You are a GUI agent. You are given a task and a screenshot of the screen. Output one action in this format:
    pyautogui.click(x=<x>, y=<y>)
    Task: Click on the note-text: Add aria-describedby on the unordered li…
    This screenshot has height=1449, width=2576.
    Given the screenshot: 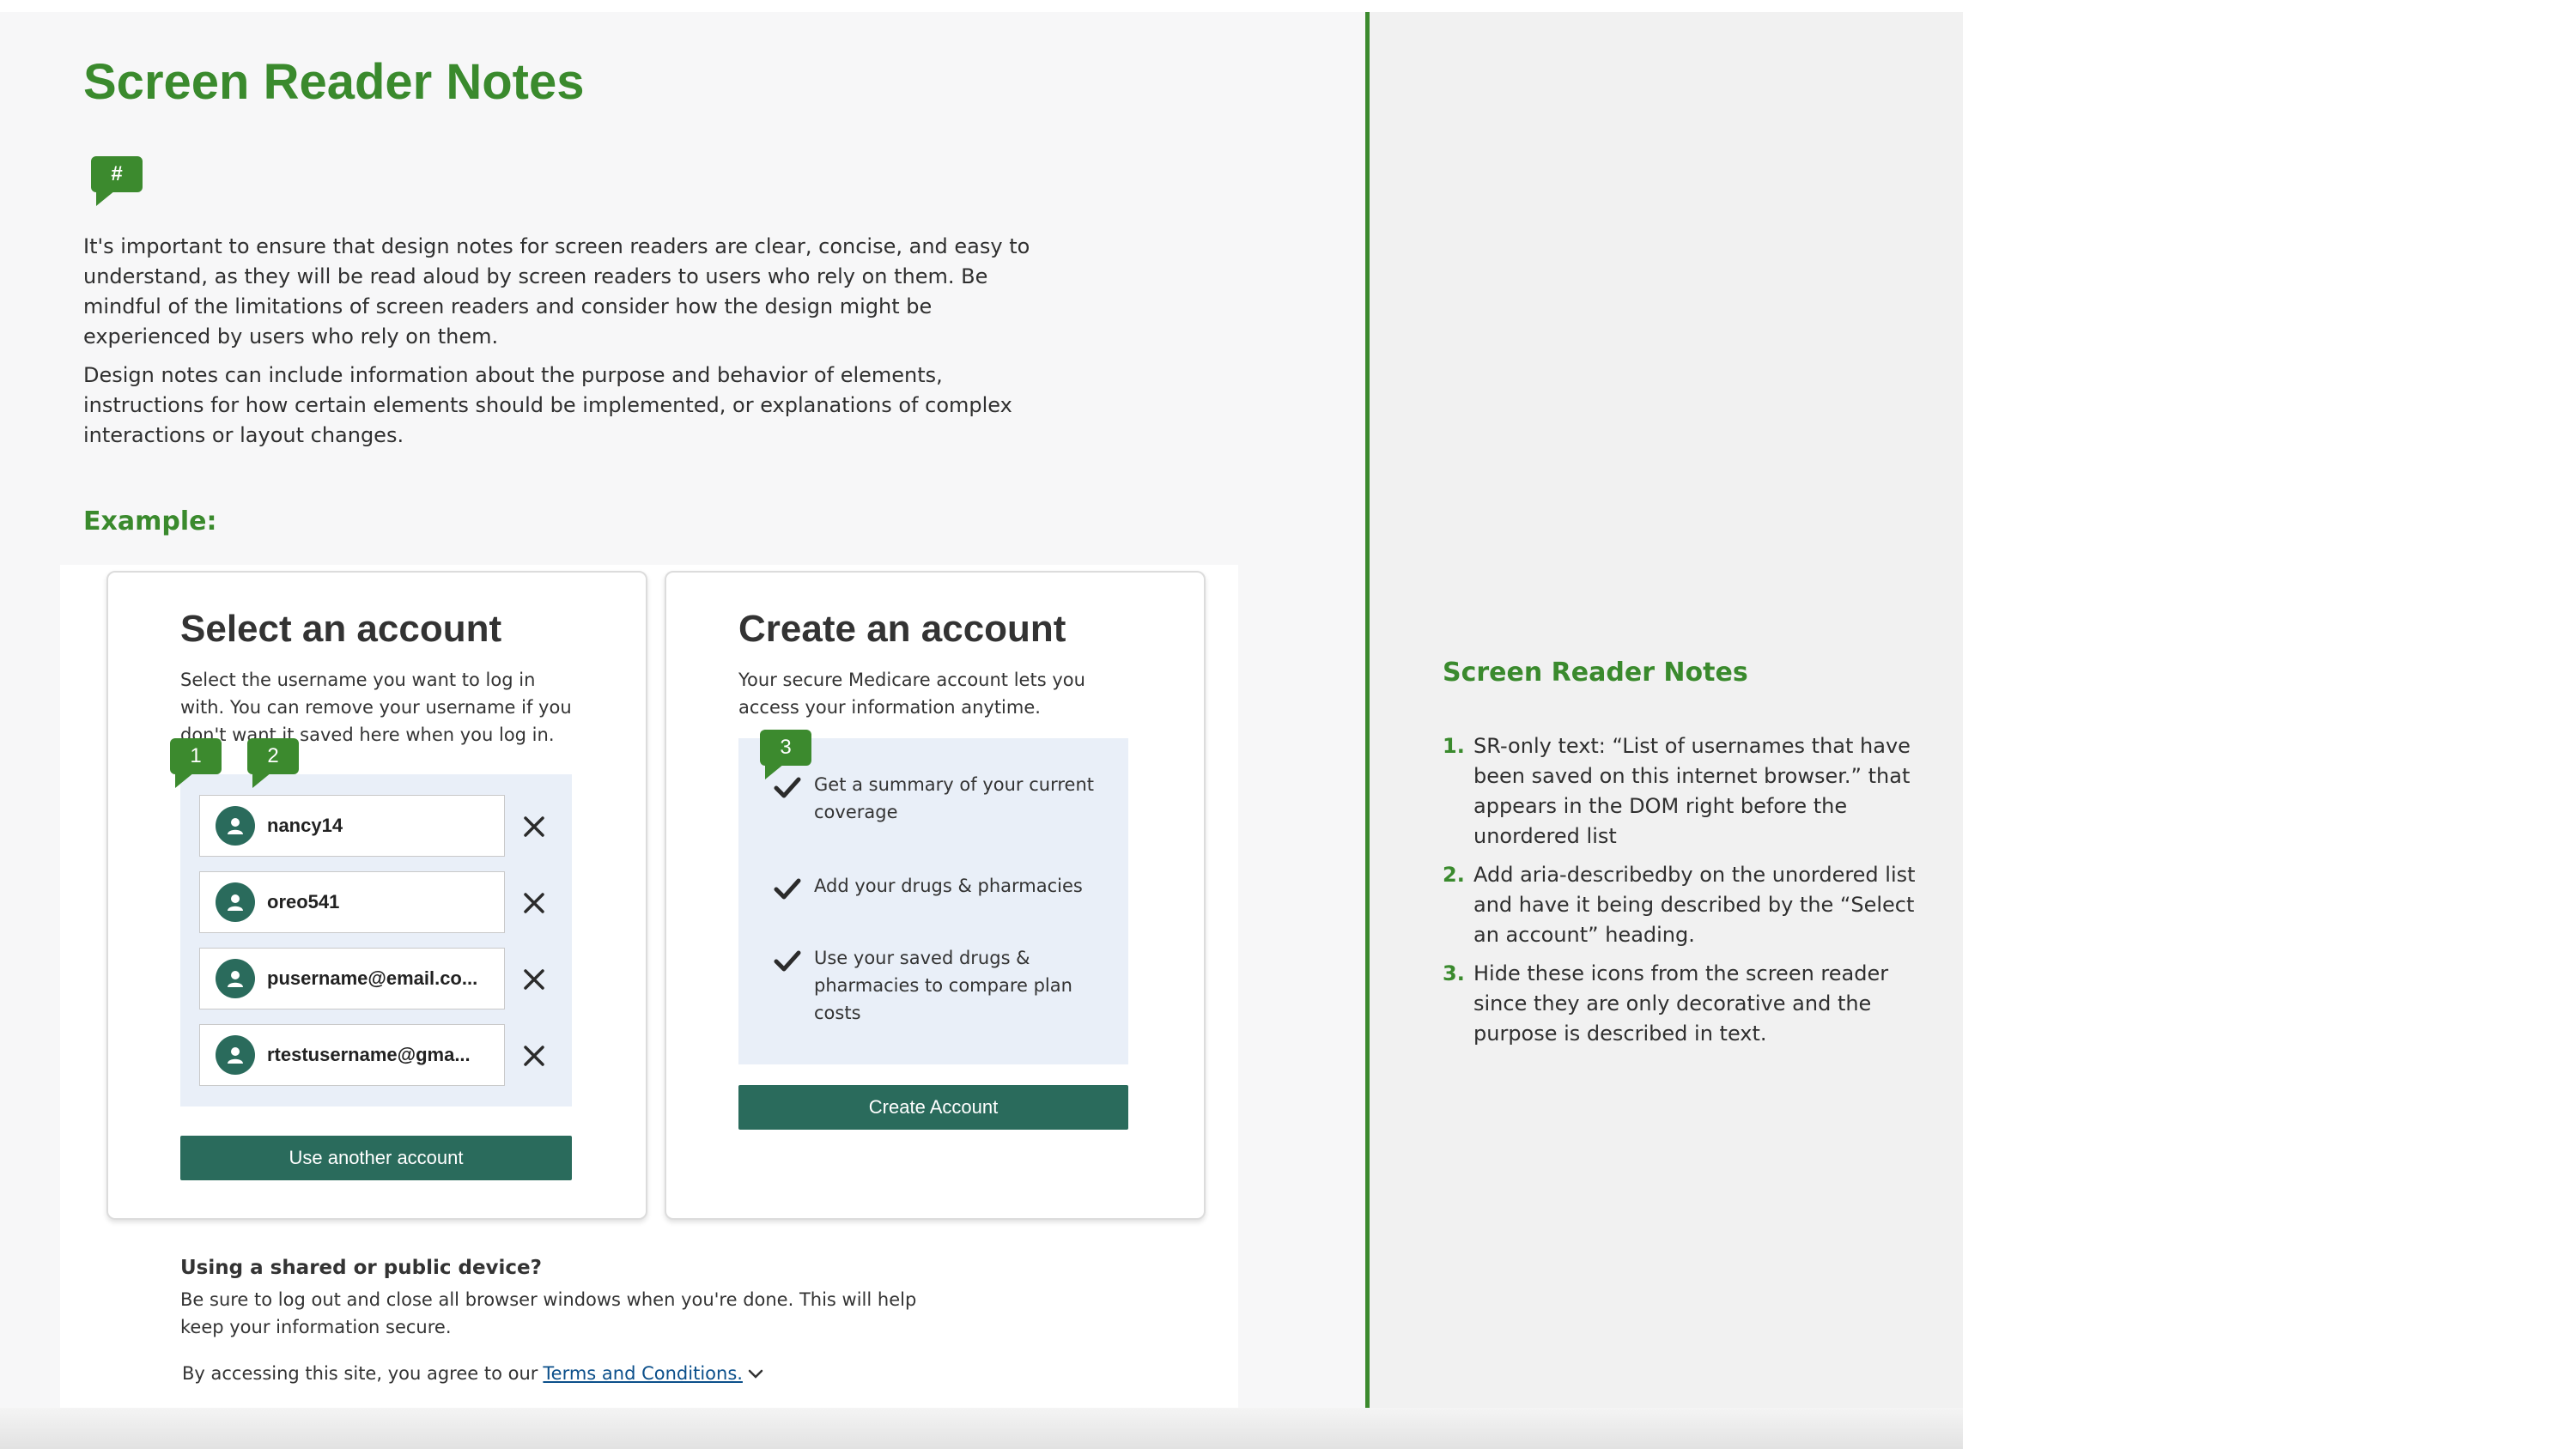 What is the action you would take?
    pyautogui.click(x=1694, y=905)
    